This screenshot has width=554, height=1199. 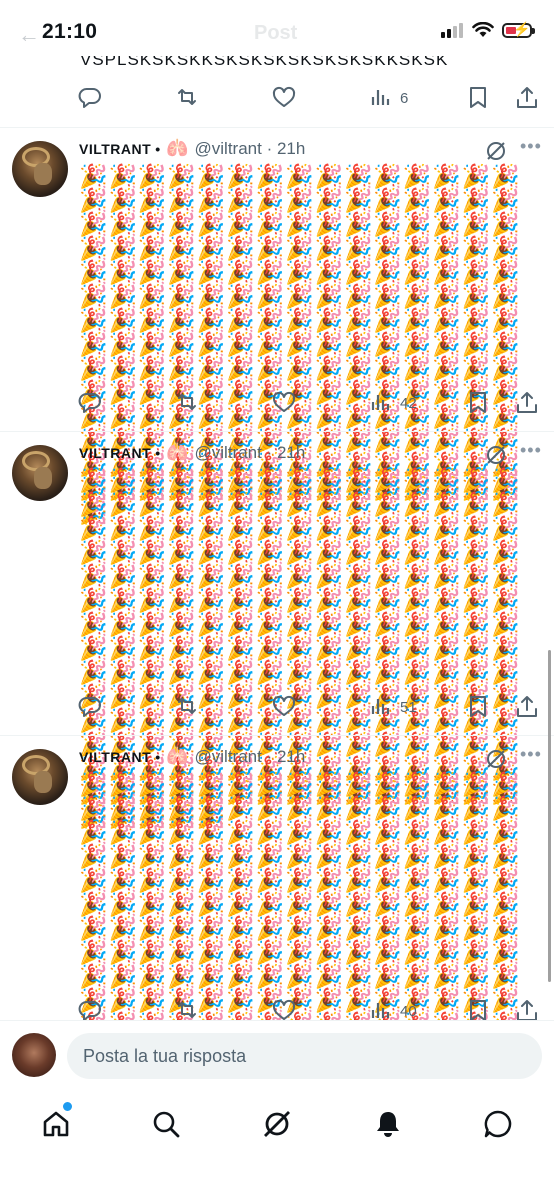 What do you see at coordinates (264, 62) in the screenshot?
I see `post-text-fragment: VSPLSKSKSKKSKSKSKSKSKSKSKKSKSK` at bounding box center [264, 62].